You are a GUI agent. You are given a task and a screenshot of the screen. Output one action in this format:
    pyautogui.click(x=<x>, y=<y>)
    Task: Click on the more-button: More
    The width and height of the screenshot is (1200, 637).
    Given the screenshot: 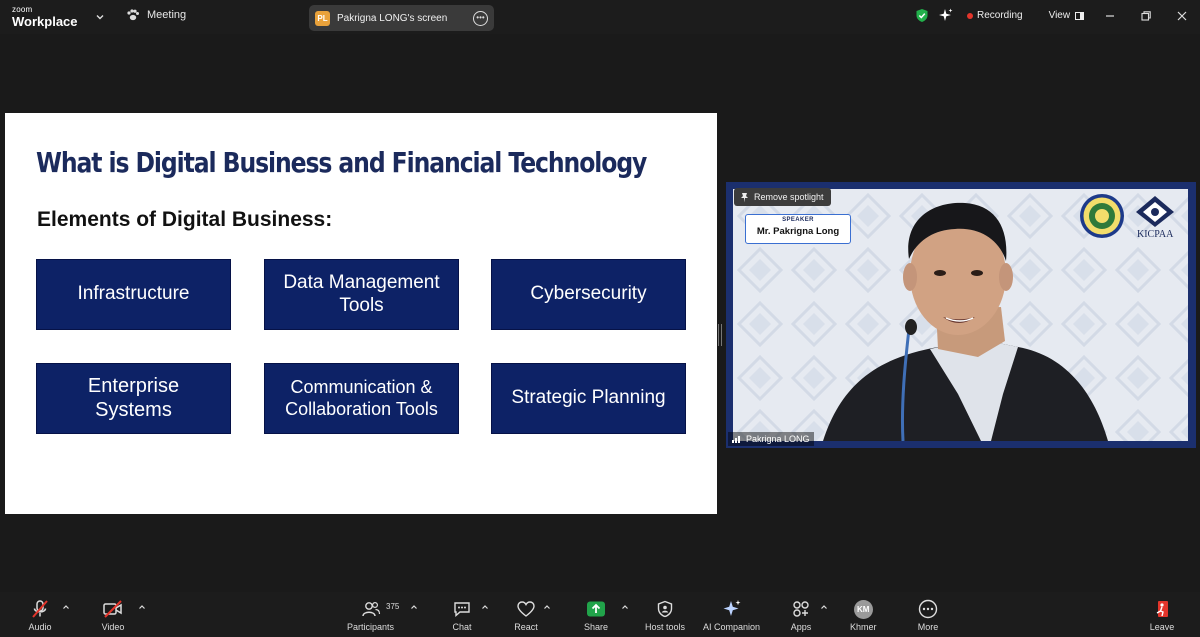 What is the action you would take?
    pyautogui.click(x=928, y=615)
    